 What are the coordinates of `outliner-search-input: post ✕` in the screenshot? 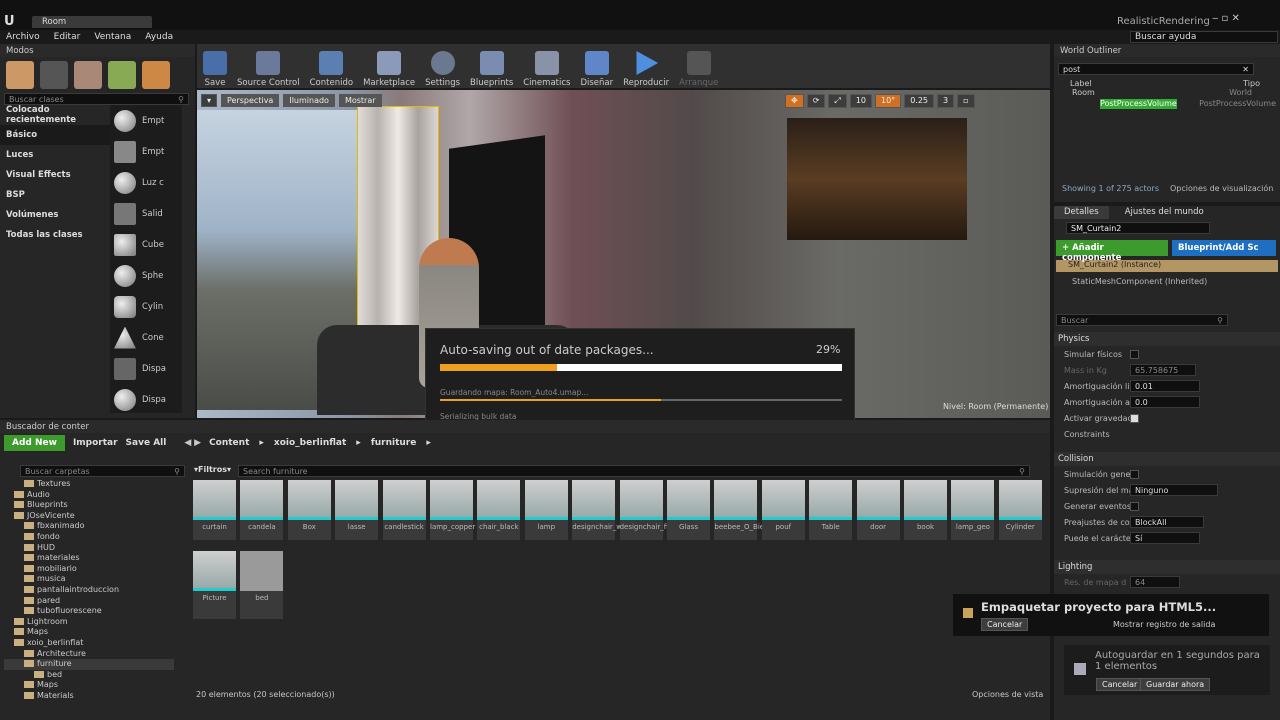 It's located at (1156, 69).